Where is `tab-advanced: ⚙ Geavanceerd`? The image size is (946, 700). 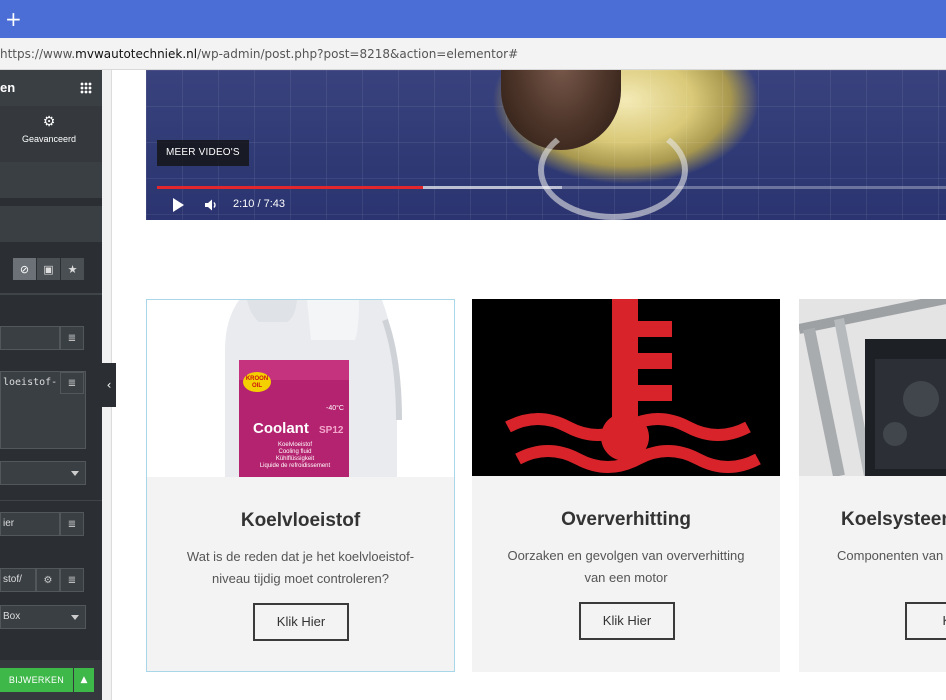
tab-advanced: ⚙ Geavanceerd is located at coordinates (49, 129).